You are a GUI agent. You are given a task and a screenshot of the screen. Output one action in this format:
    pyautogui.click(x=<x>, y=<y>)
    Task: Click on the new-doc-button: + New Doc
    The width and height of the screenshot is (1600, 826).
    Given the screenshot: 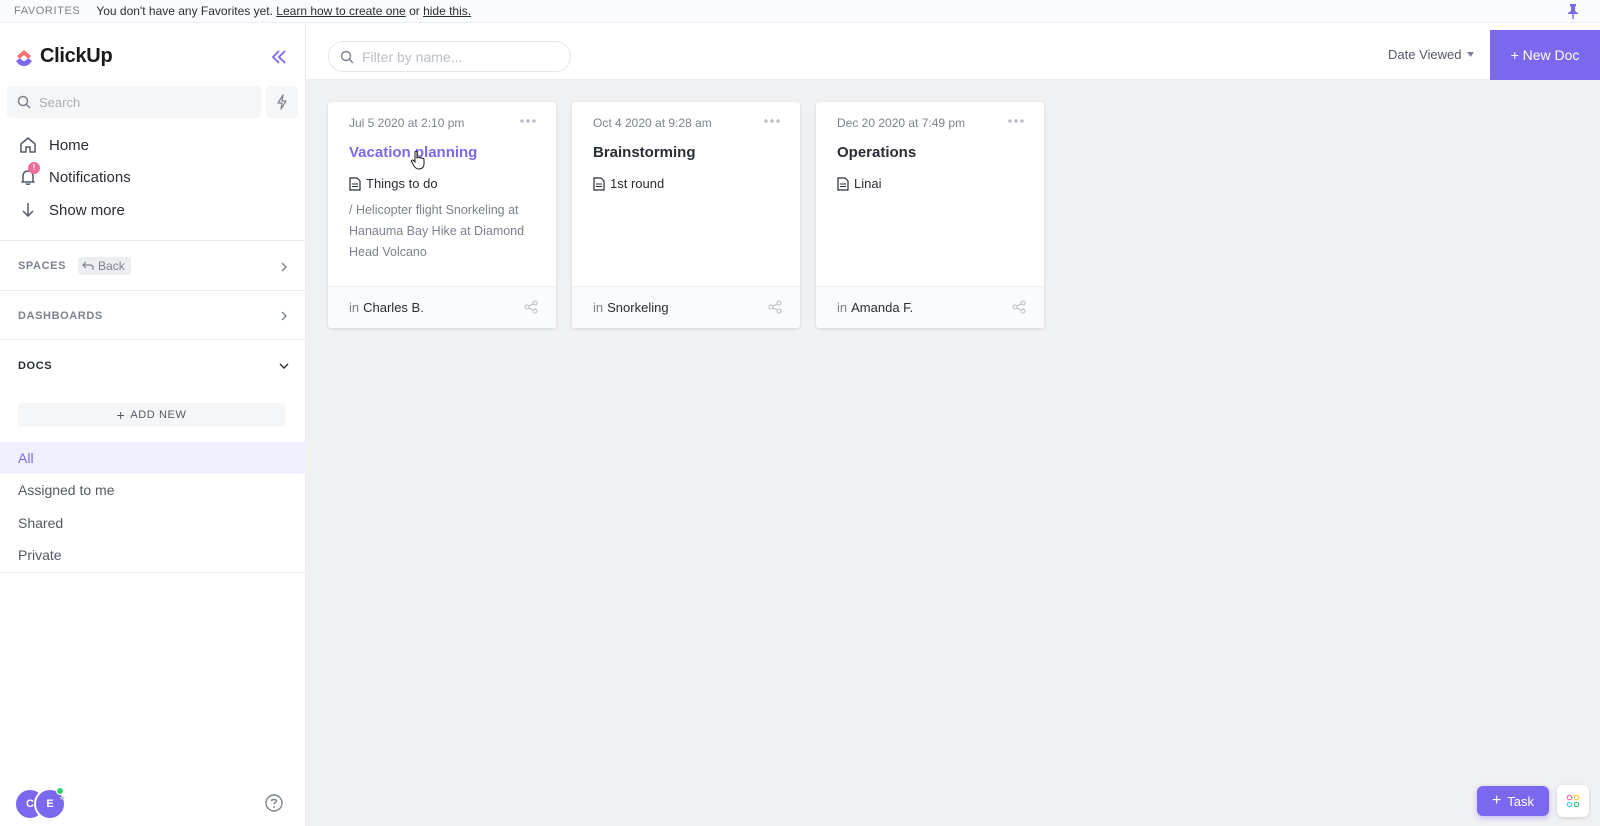 What is the action you would take?
    pyautogui.click(x=1545, y=55)
    